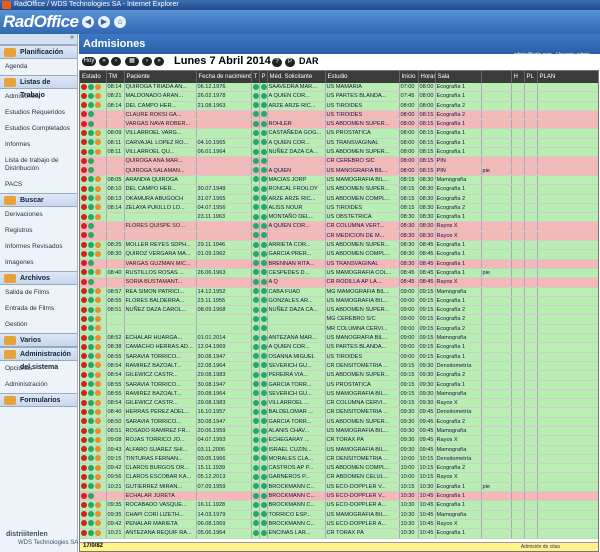 Image resolution: width=600 pixels, height=552 pixels. I want to click on home-icon: ⌂, so click(120, 22).